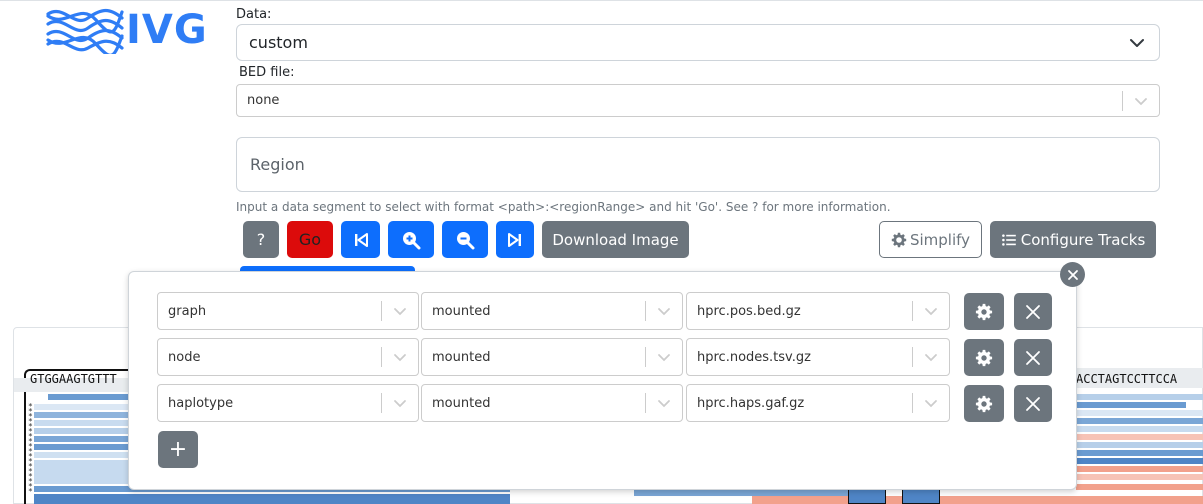  Describe the element at coordinates (184, 357) in the screenshot. I see `track-type-value: node` at that location.